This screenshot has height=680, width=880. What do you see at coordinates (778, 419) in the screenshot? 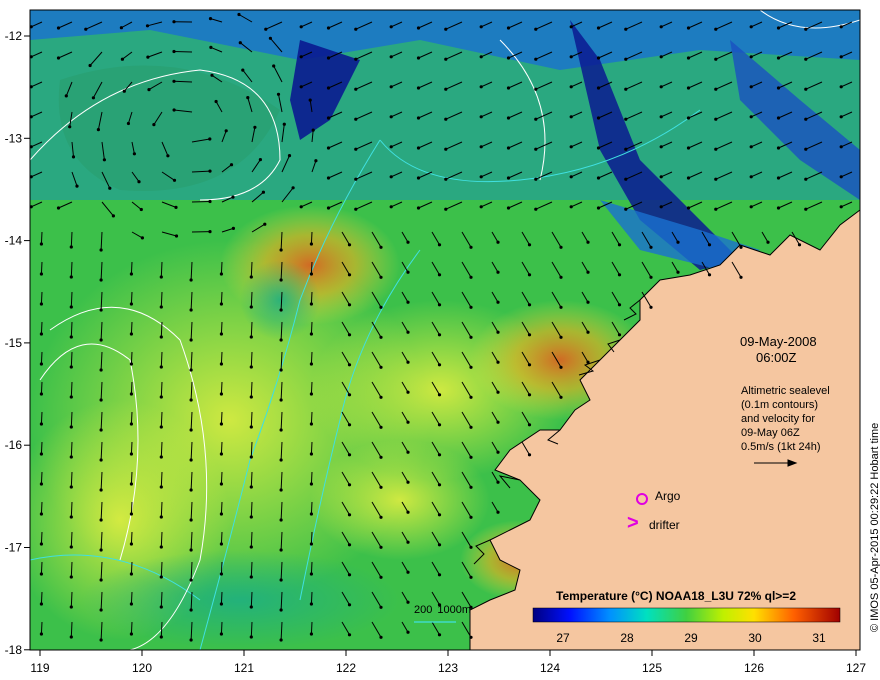
I see `altimetry-line: and velocity for` at bounding box center [778, 419].